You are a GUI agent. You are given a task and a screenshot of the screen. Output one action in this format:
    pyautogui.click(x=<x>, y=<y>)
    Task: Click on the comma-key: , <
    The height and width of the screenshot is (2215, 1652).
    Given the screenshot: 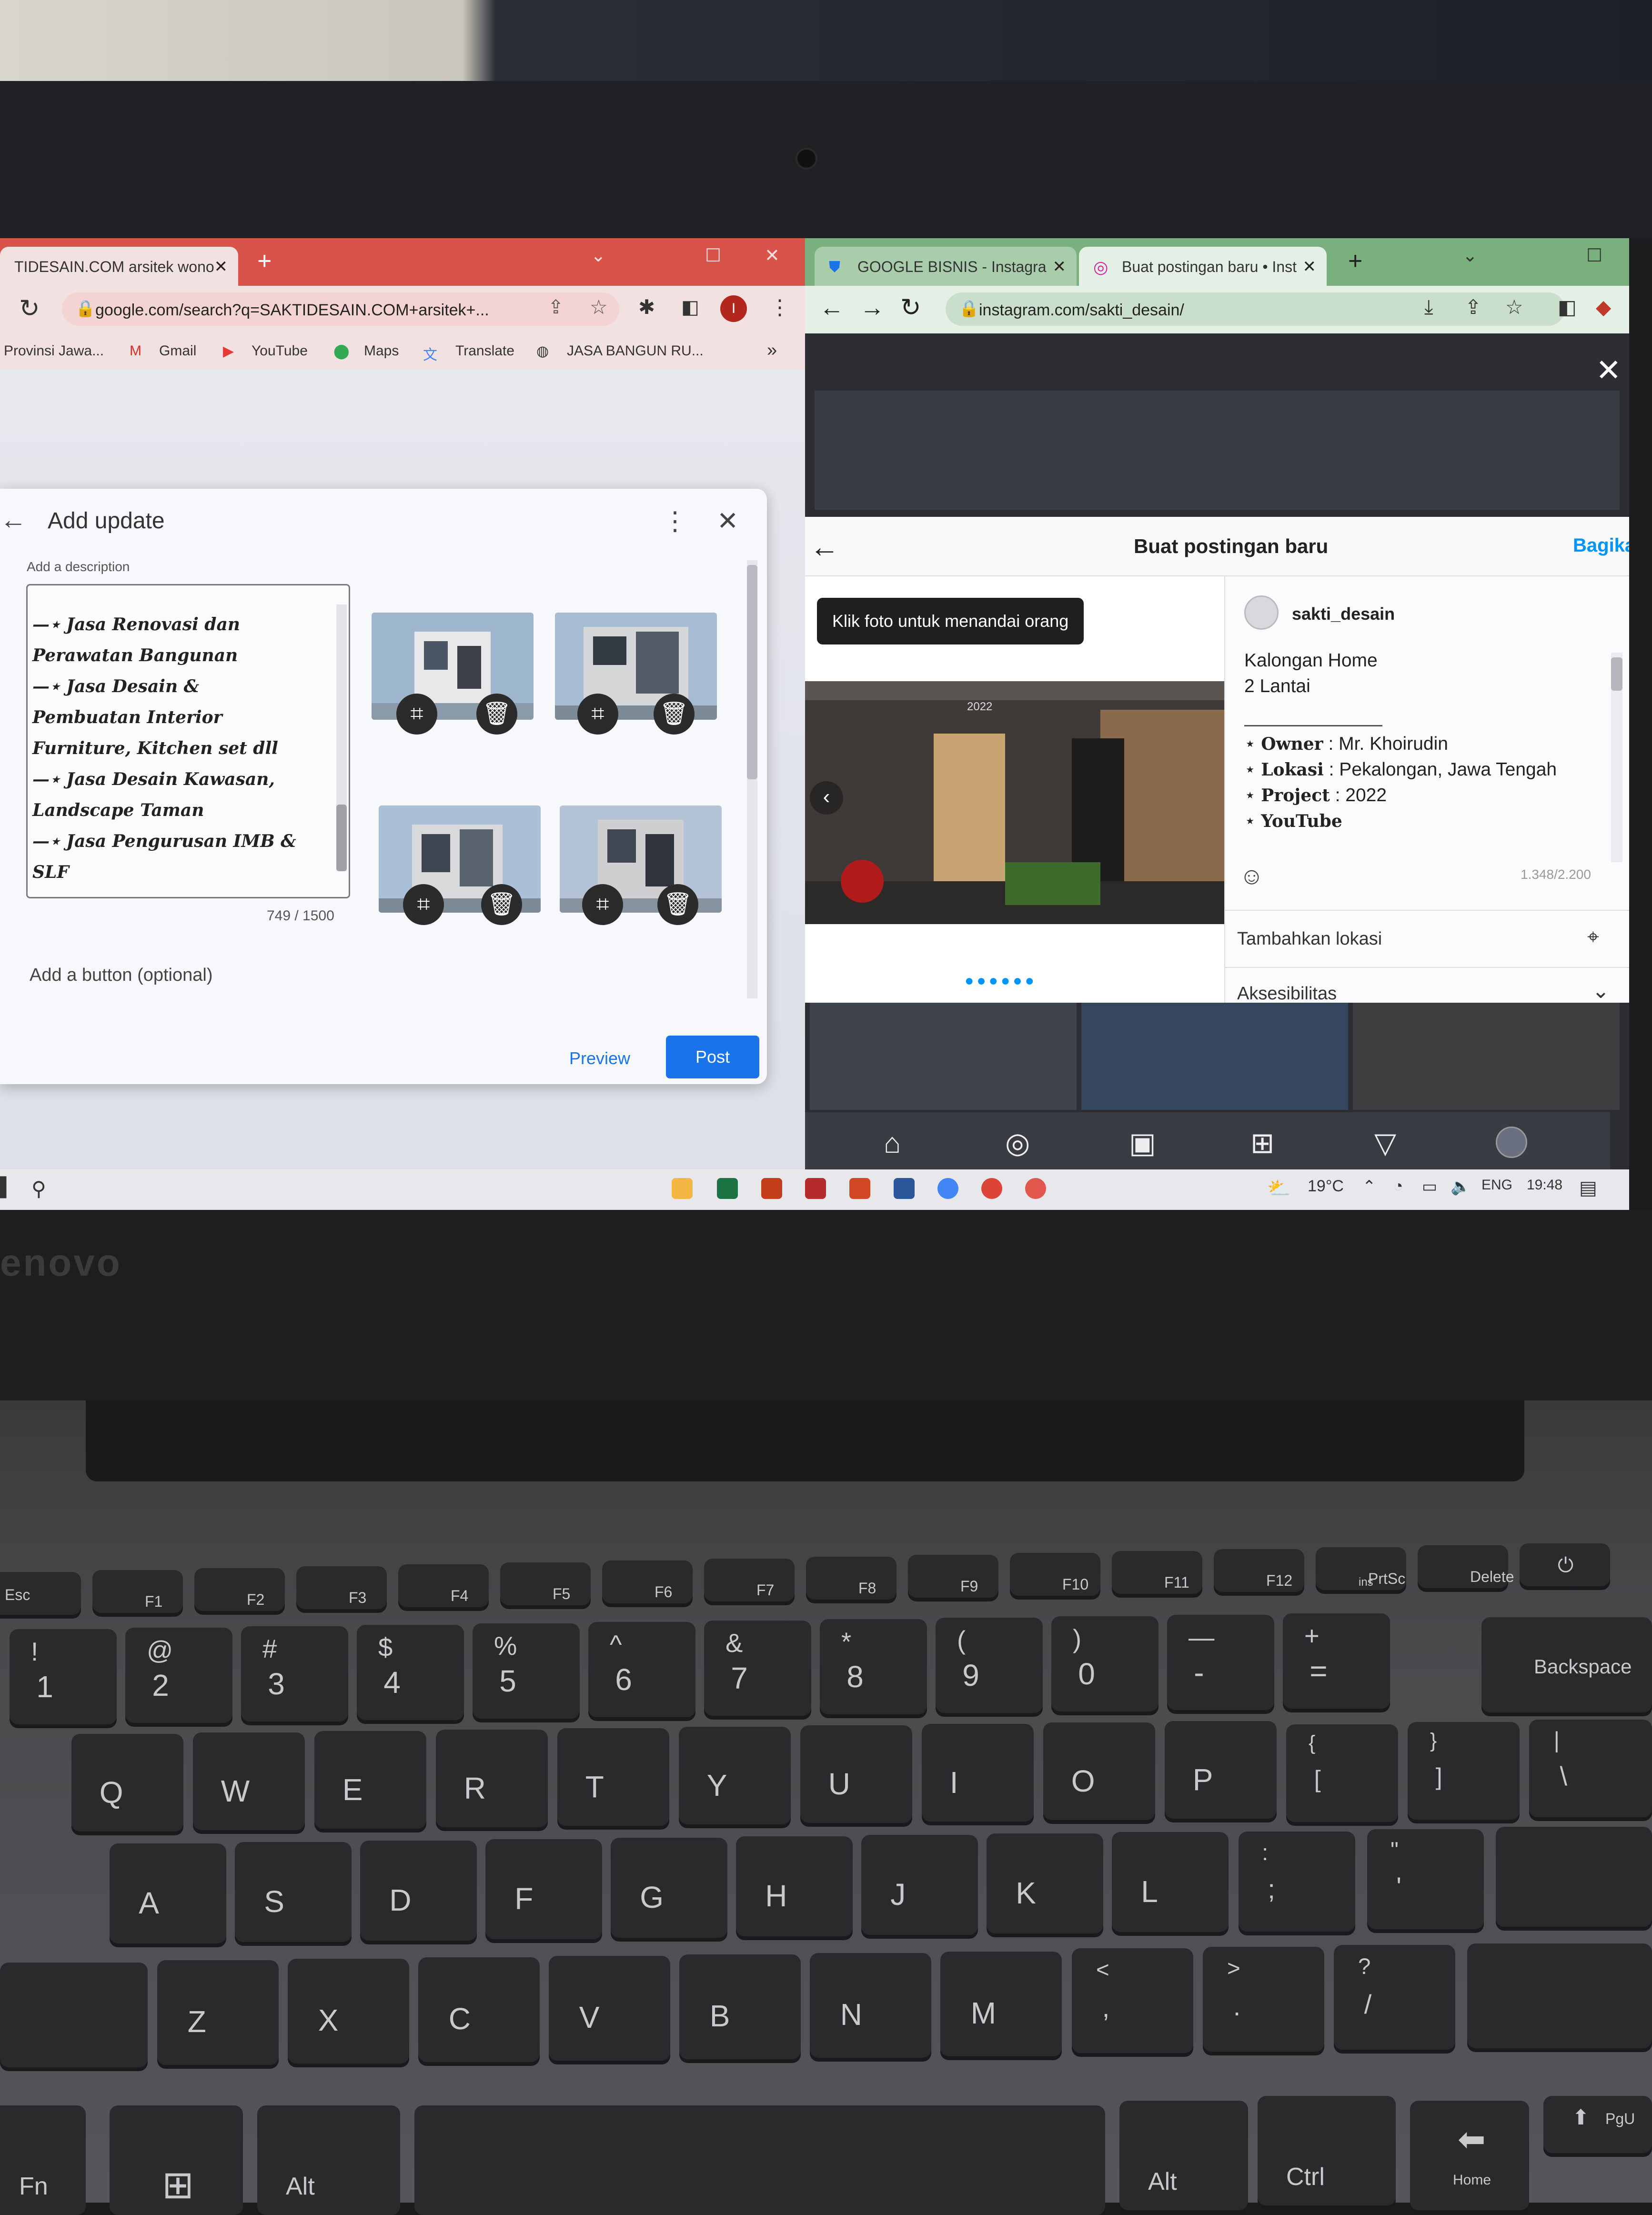 What is the action you would take?
    pyautogui.click(x=1132, y=2000)
    